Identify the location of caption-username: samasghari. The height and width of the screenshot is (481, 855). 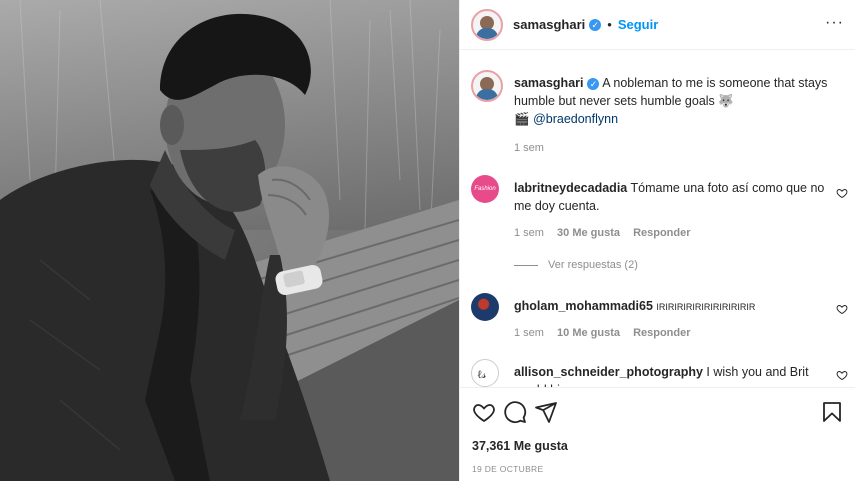
(548, 83).